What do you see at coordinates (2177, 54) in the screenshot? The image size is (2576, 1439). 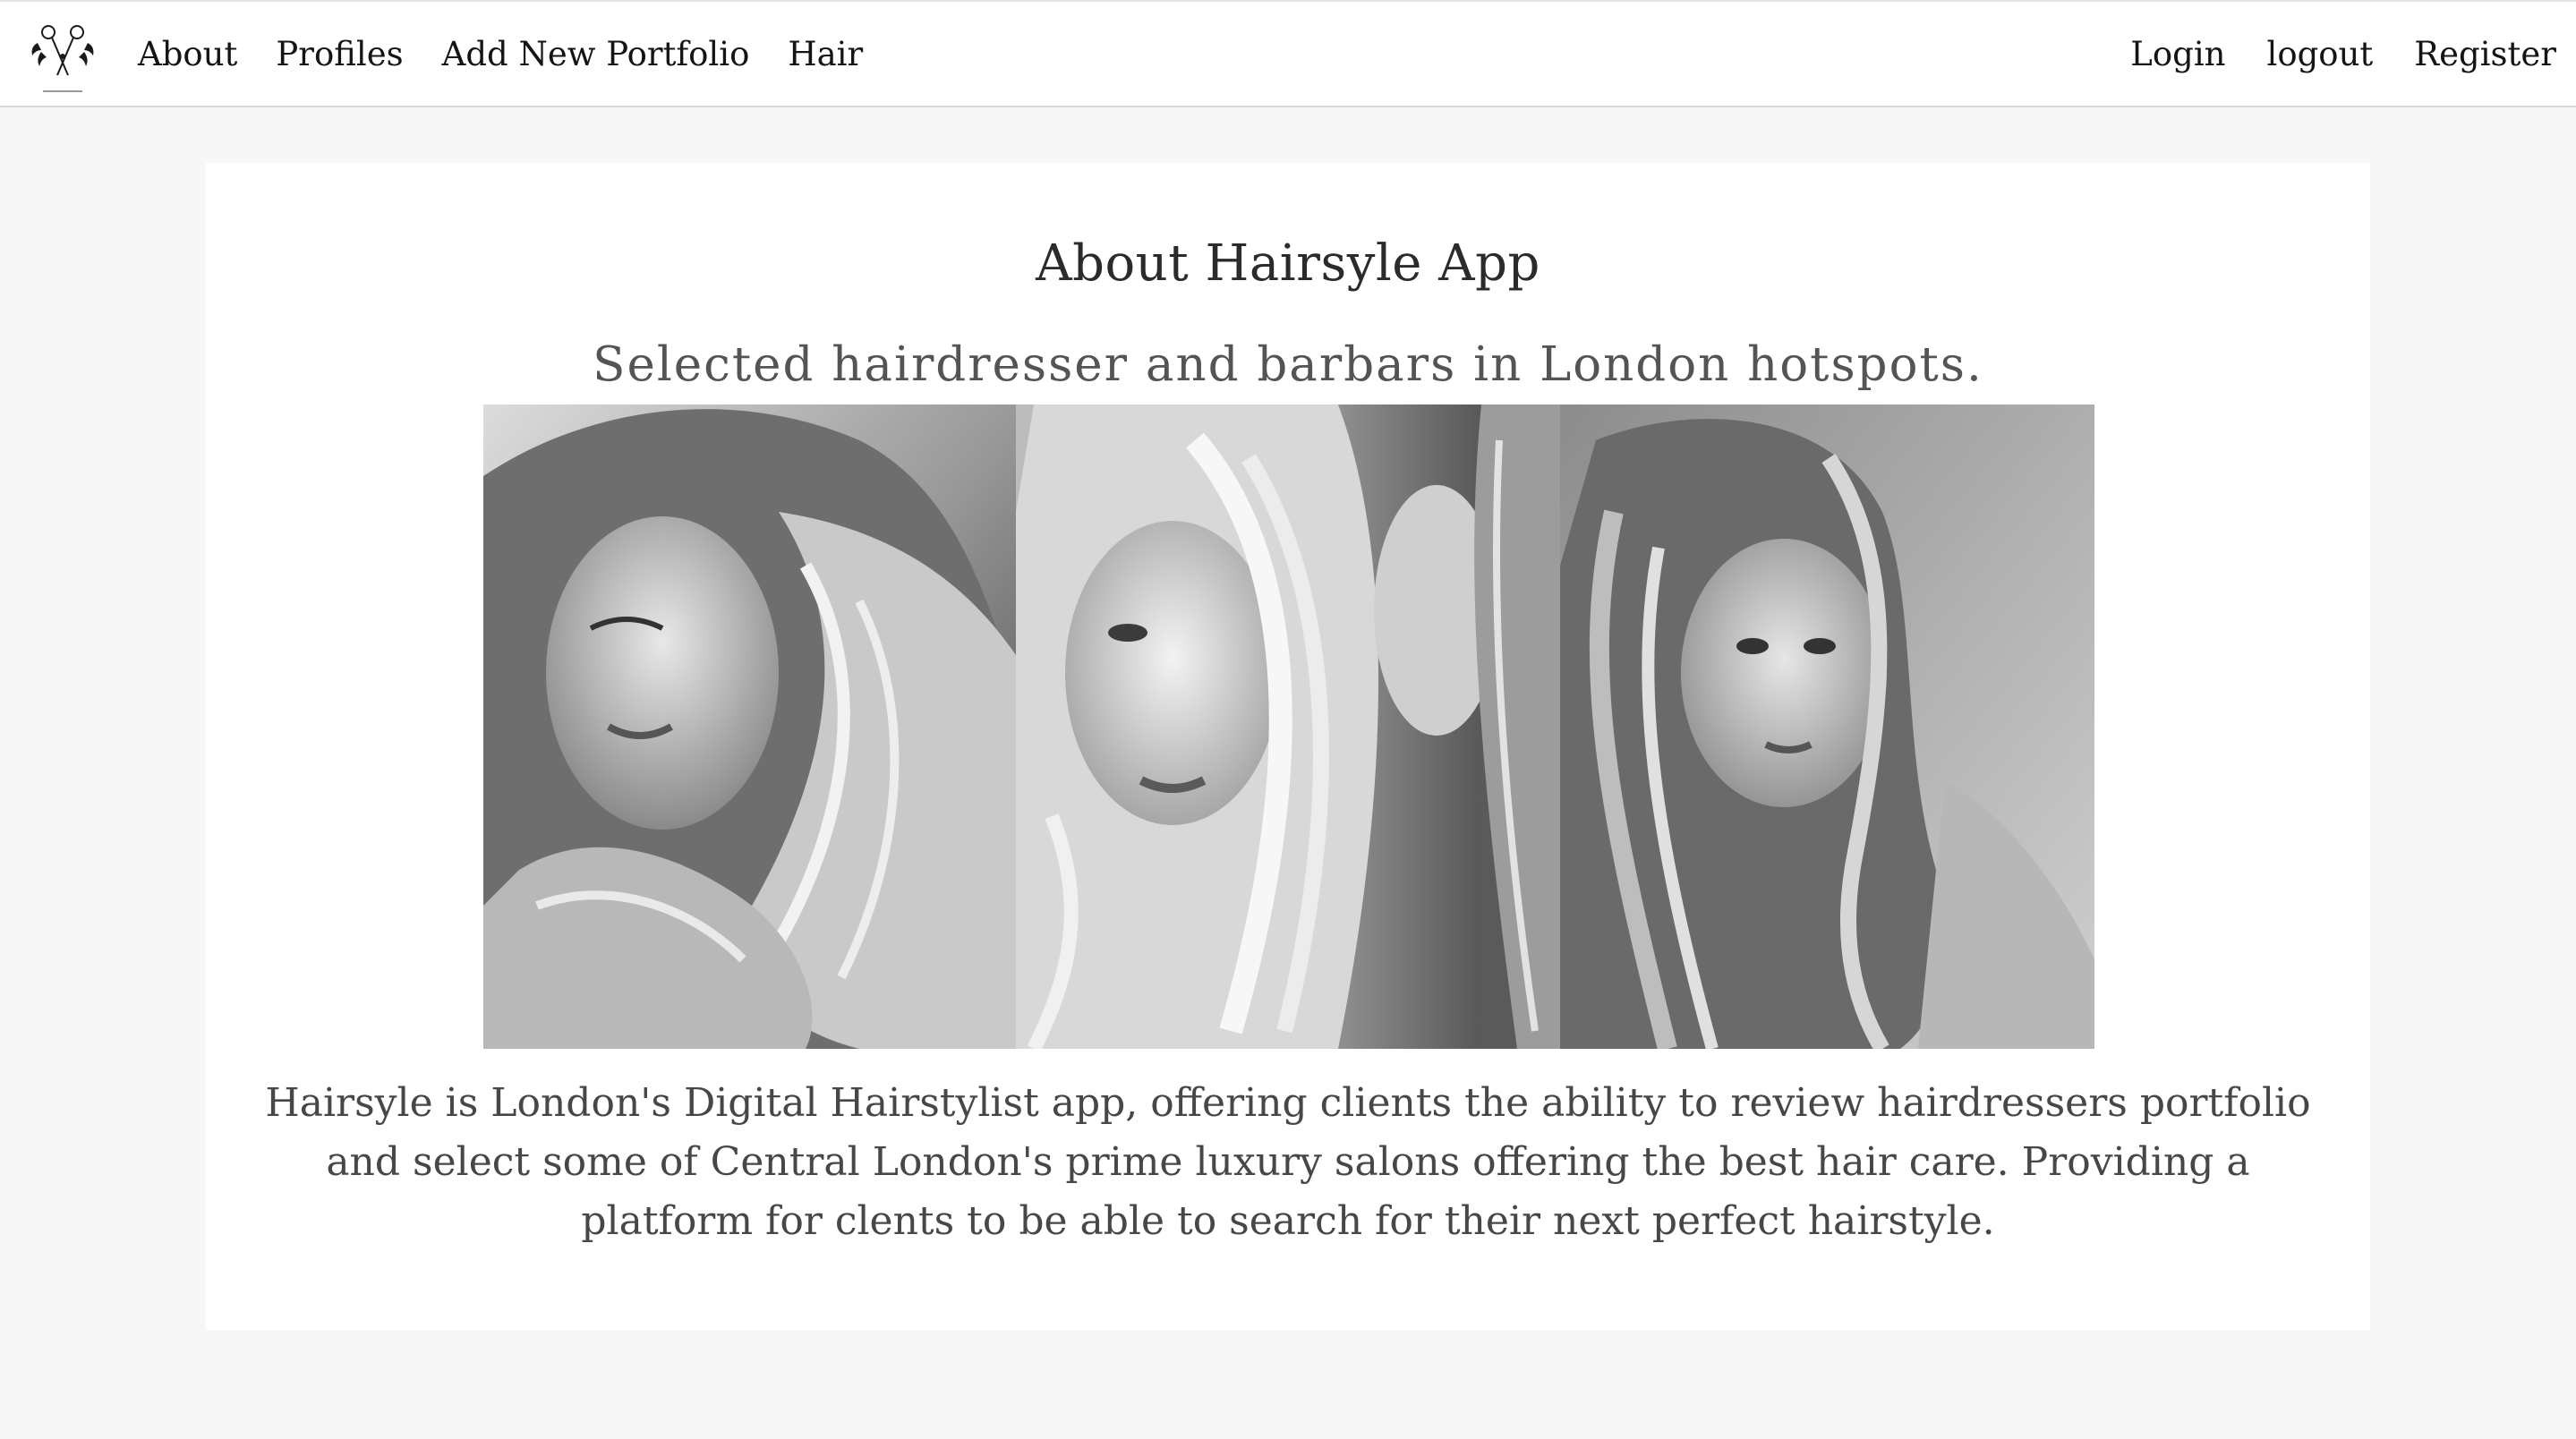 I see `nav-link-login: Login` at bounding box center [2177, 54].